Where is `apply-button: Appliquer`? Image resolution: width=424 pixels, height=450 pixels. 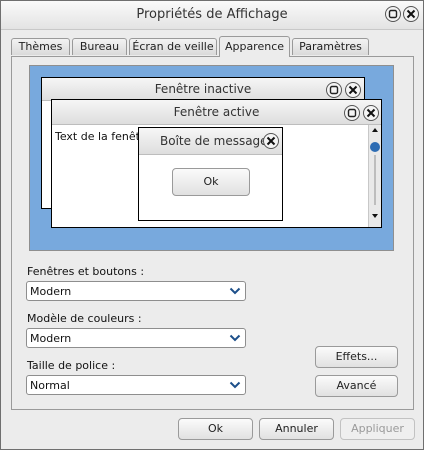
apply-button: Appliquer is located at coordinates (377, 429).